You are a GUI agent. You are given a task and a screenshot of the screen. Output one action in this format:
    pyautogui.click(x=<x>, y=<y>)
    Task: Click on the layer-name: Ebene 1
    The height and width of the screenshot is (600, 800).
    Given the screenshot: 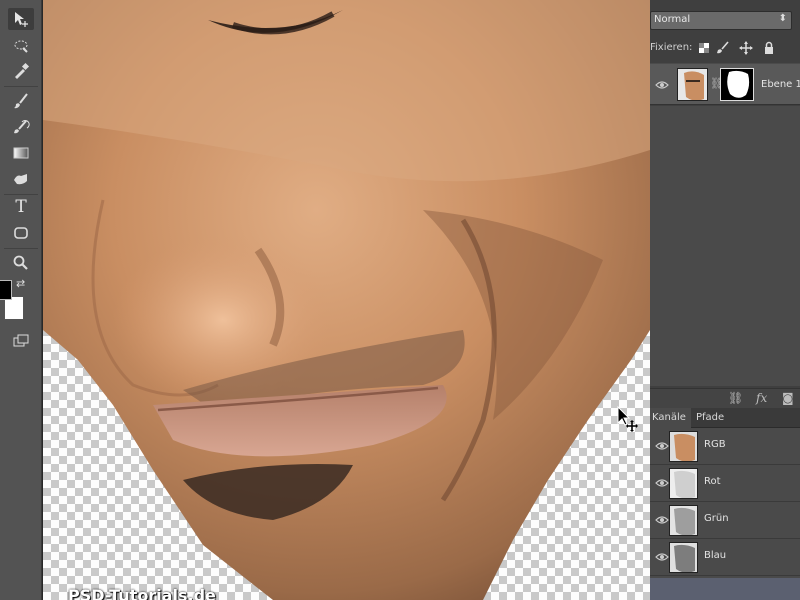 What is the action you would take?
    pyautogui.click(x=780, y=84)
    